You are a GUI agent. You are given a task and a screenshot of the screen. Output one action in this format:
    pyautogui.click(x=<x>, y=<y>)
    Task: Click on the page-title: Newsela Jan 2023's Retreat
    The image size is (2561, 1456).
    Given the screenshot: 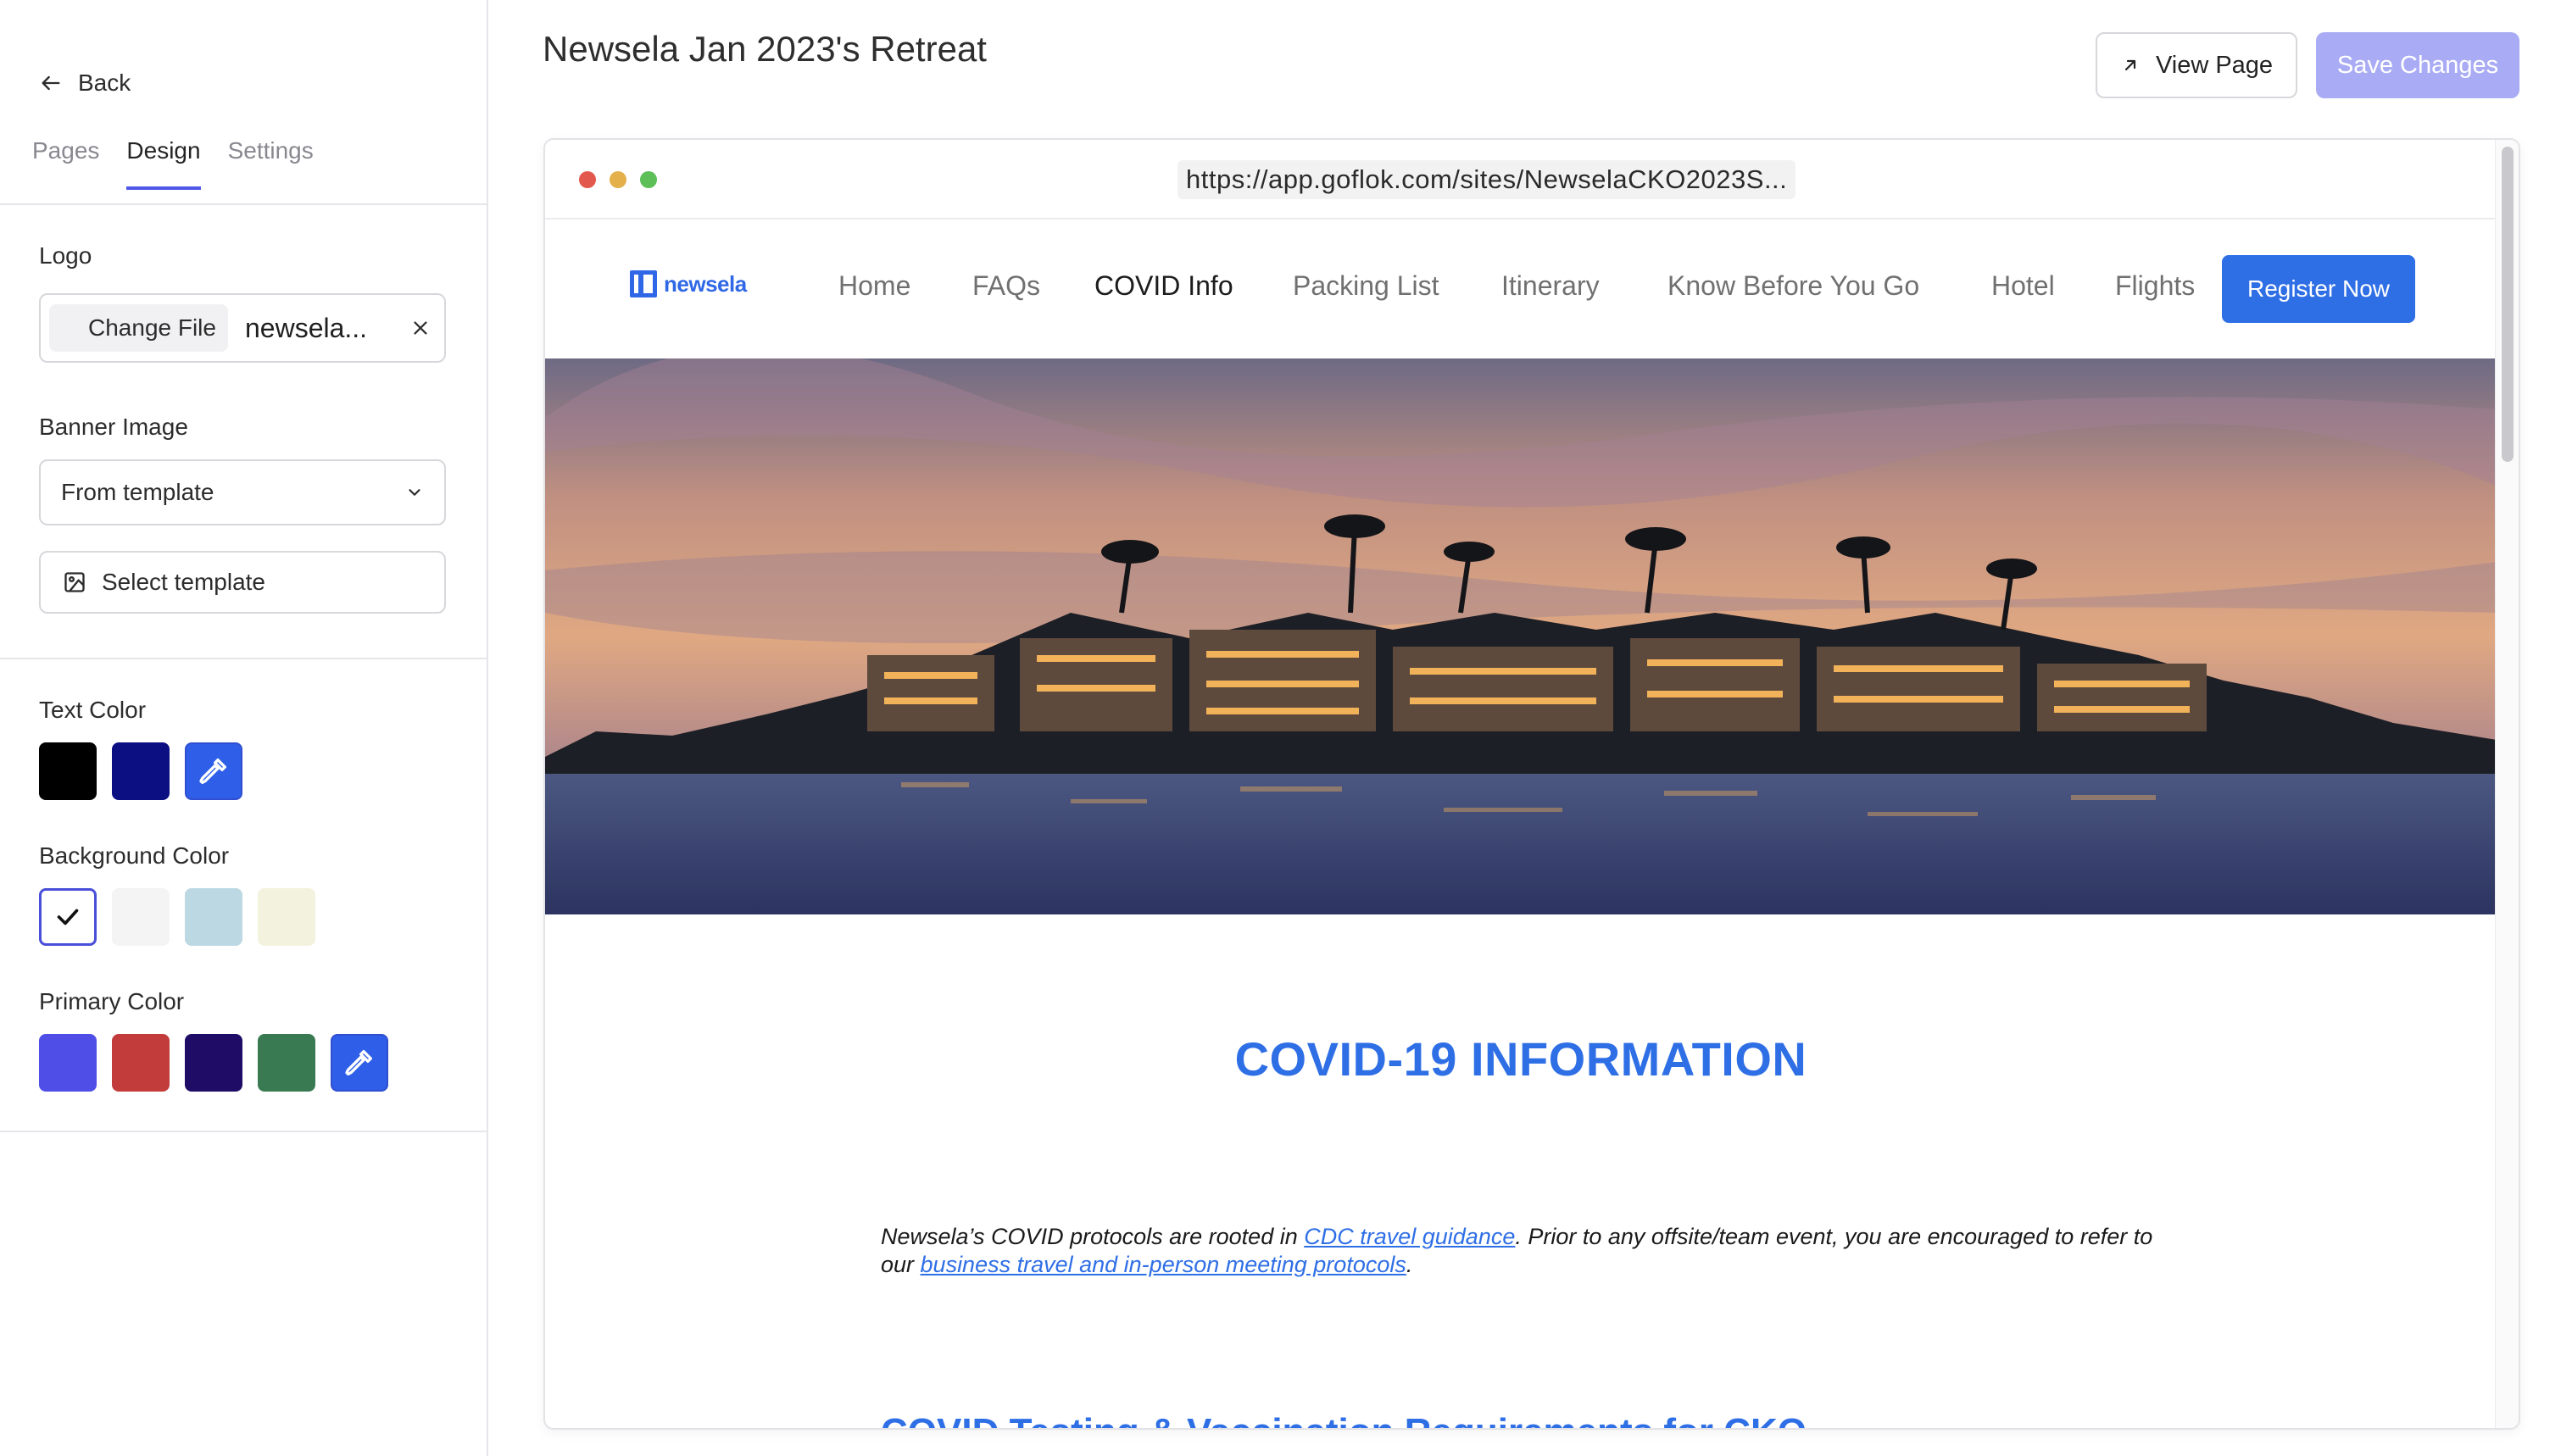 What is the action you would take?
    pyautogui.click(x=765, y=49)
    